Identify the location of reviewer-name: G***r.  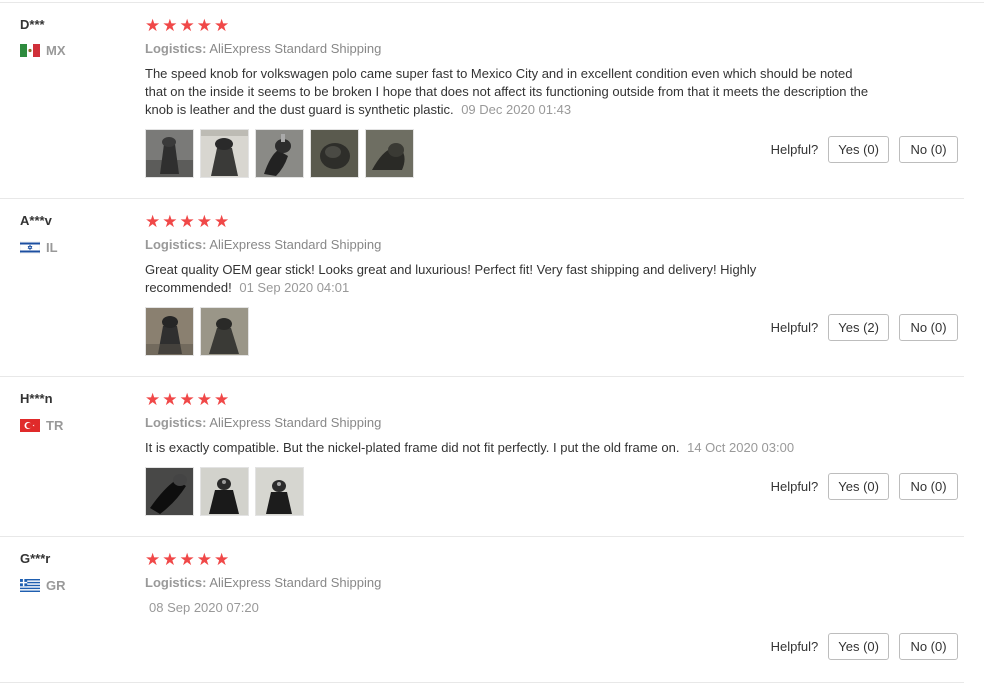
(35, 558).